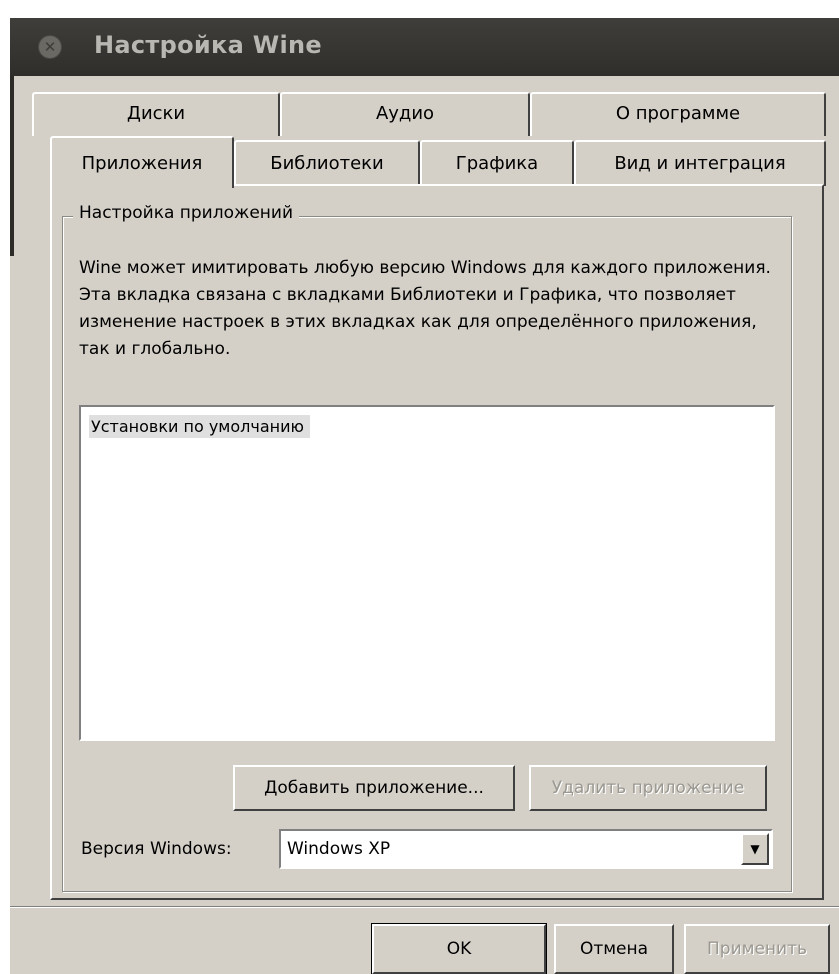 This screenshot has height=974, width=839. Describe the element at coordinates (142, 162) in the screenshot. I see `tab-applications: Приложения` at that location.